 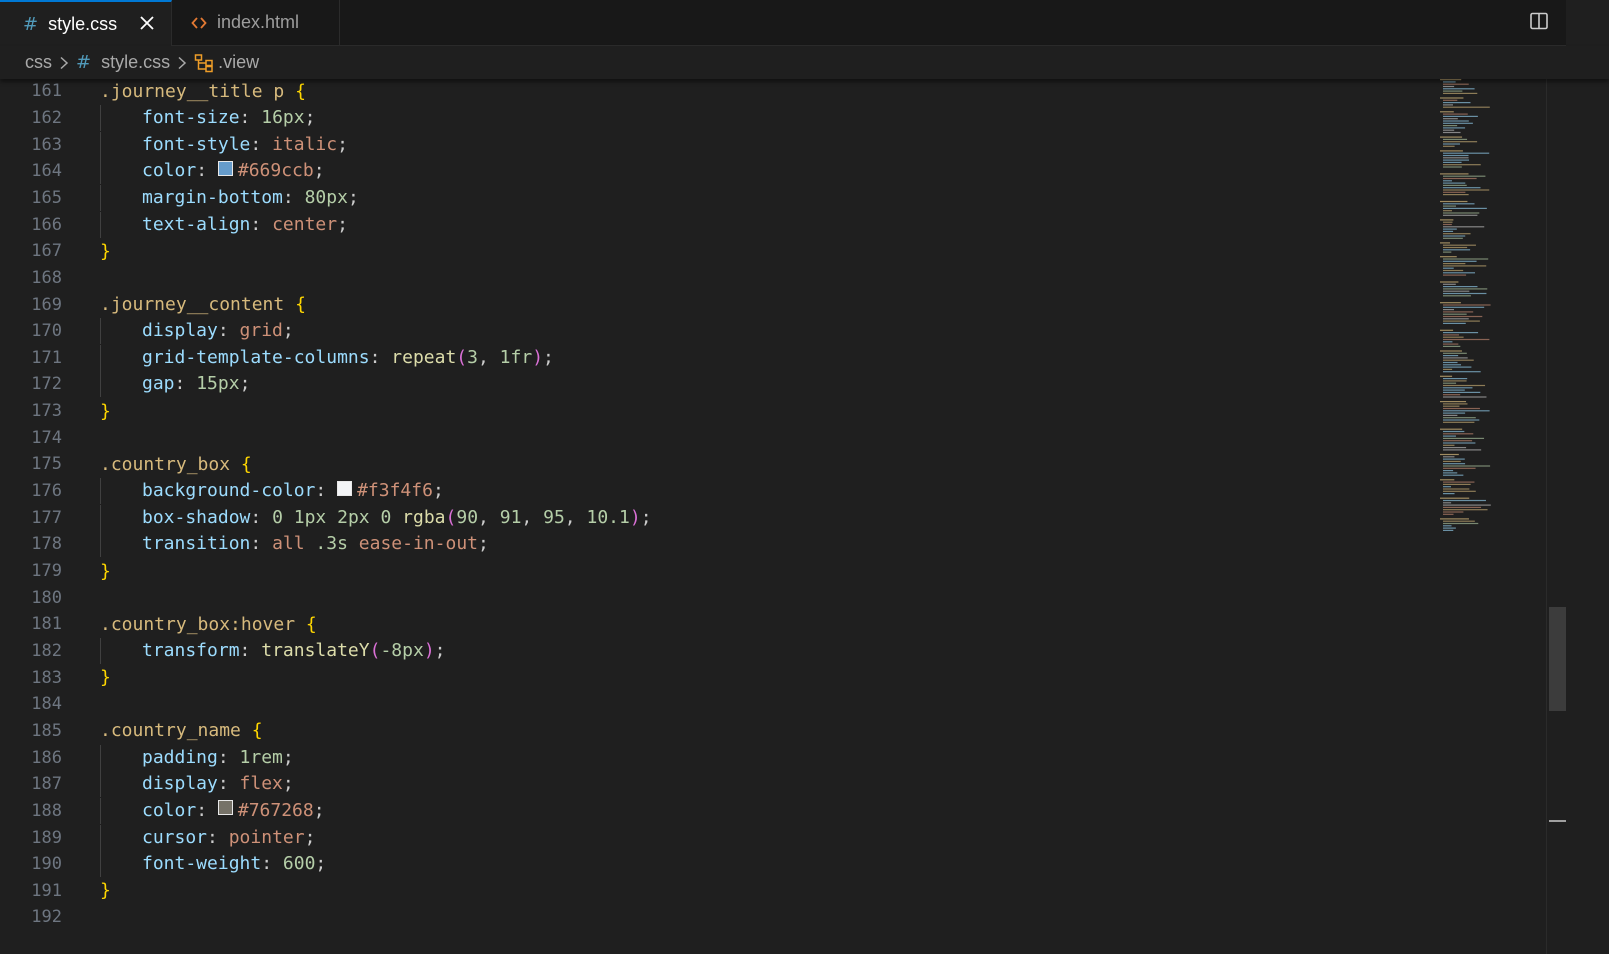 What do you see at coordinates (123, 62) in the screenshot?
I see `breadcrumb-file: # style.css` at bounding box center [123, 62].